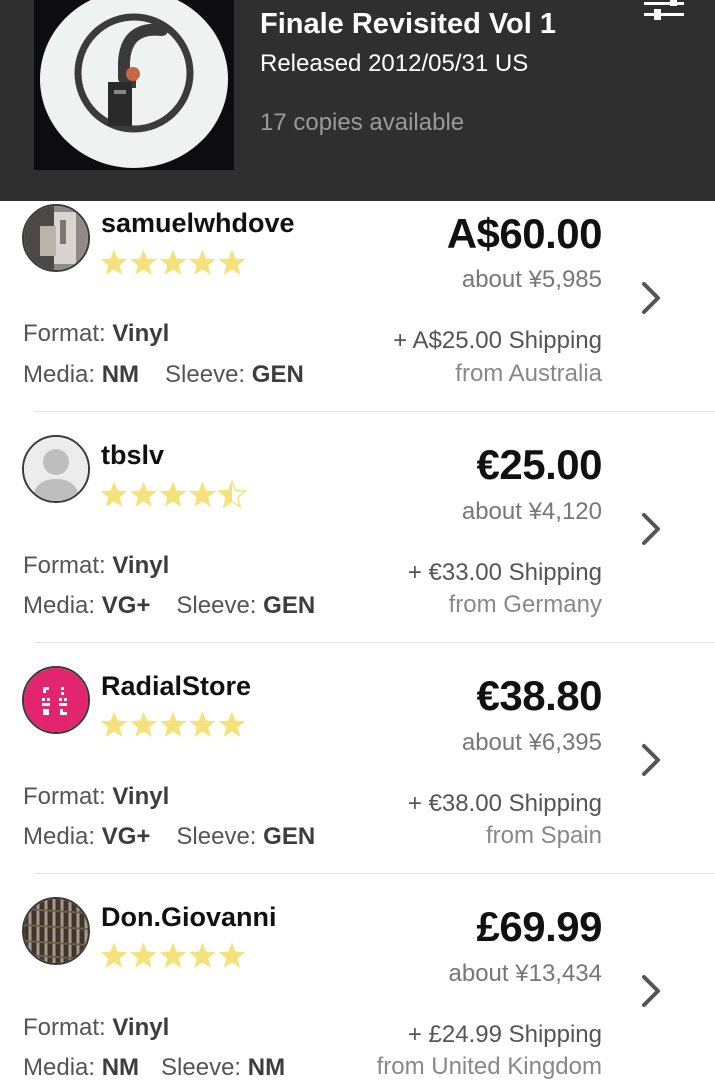 The height and width of the screenshot is (1080, 715). What do you see at coordinates (543, 835) in the screenshot?
I see `ships-from: from Spain` at bounding box center [543, 835].